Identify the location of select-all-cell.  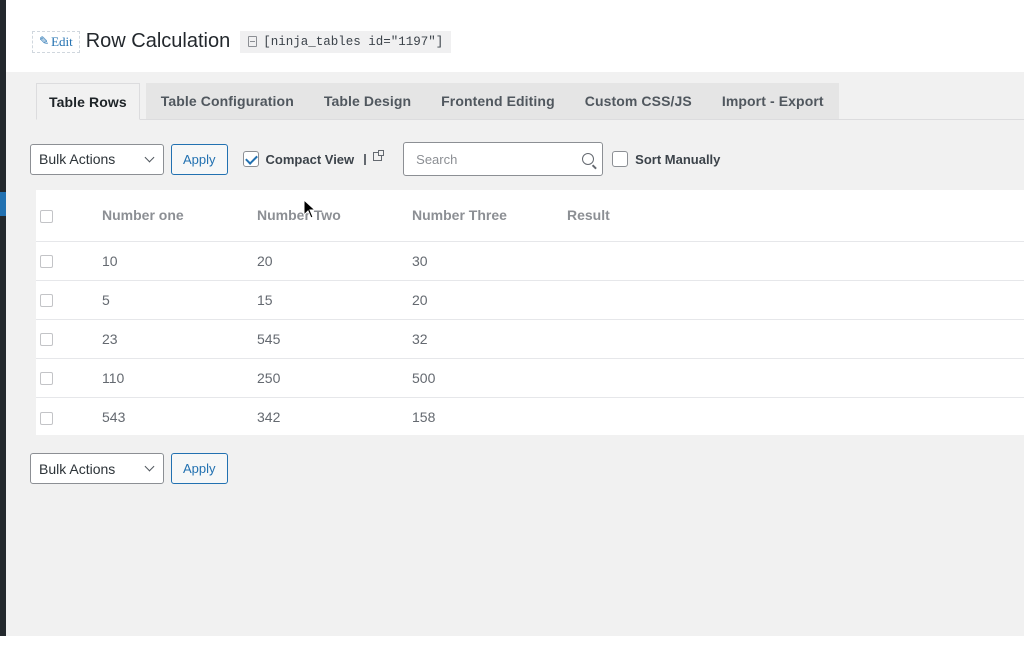
(69, 215).